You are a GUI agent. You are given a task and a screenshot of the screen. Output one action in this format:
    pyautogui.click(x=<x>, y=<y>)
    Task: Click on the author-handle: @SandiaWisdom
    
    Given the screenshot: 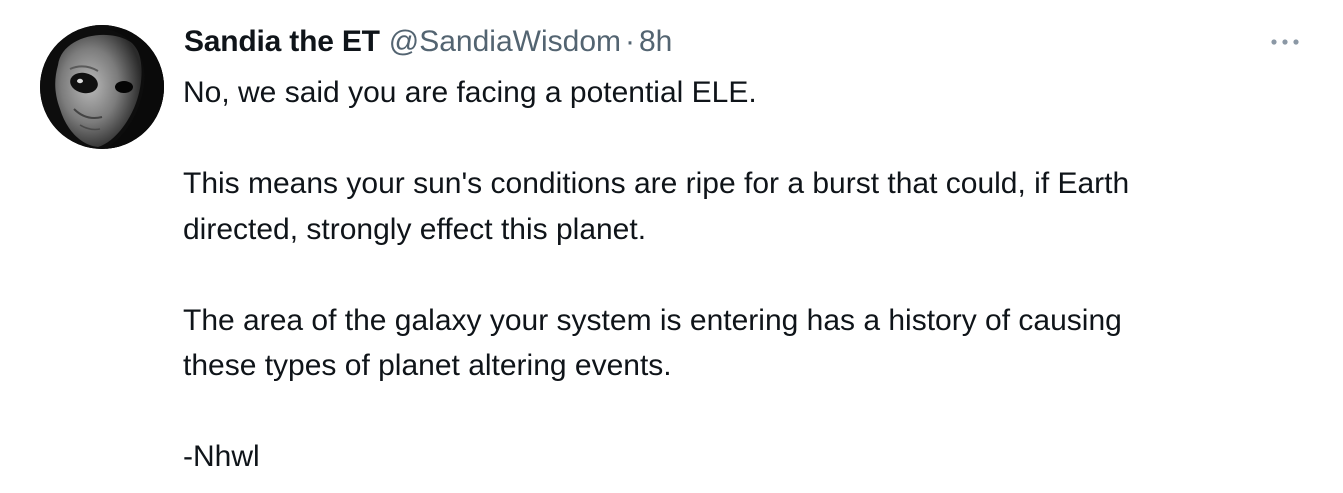 What is the action you would take?
    pyautogui.click(x=505, y=42)
    